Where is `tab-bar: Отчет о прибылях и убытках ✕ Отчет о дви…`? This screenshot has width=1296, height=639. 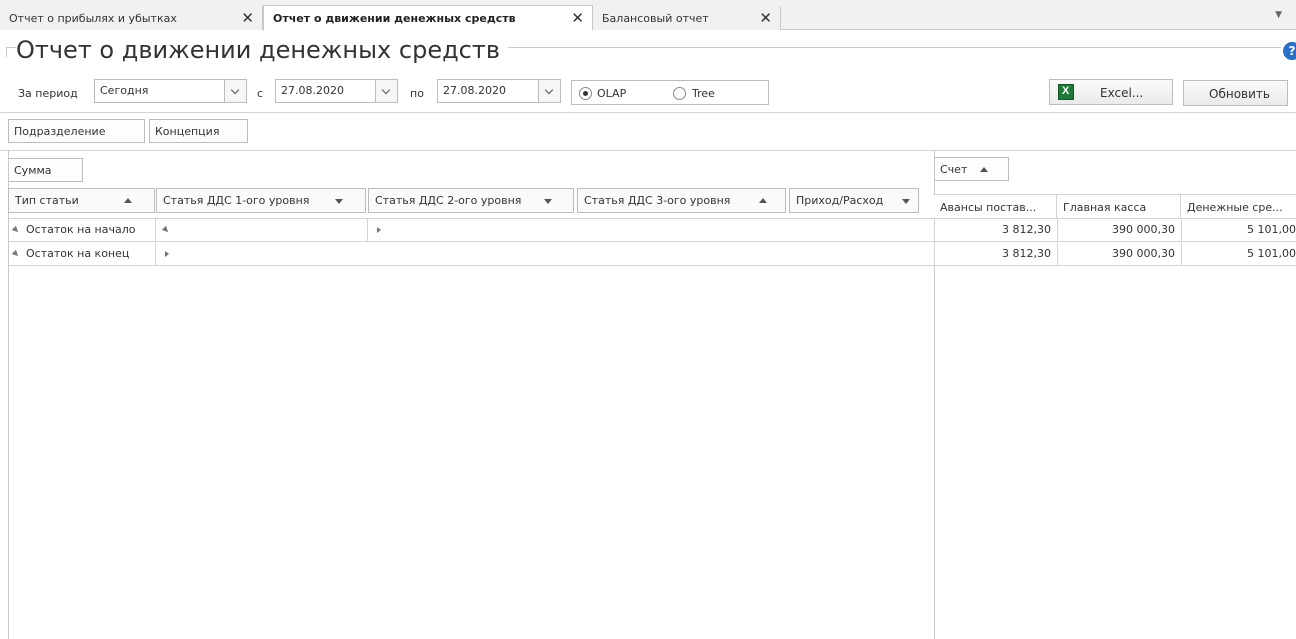 tab-bar: Отчет о прибылях и убытках ✕ Отчет о дви… is located at coordinates (648, 15).